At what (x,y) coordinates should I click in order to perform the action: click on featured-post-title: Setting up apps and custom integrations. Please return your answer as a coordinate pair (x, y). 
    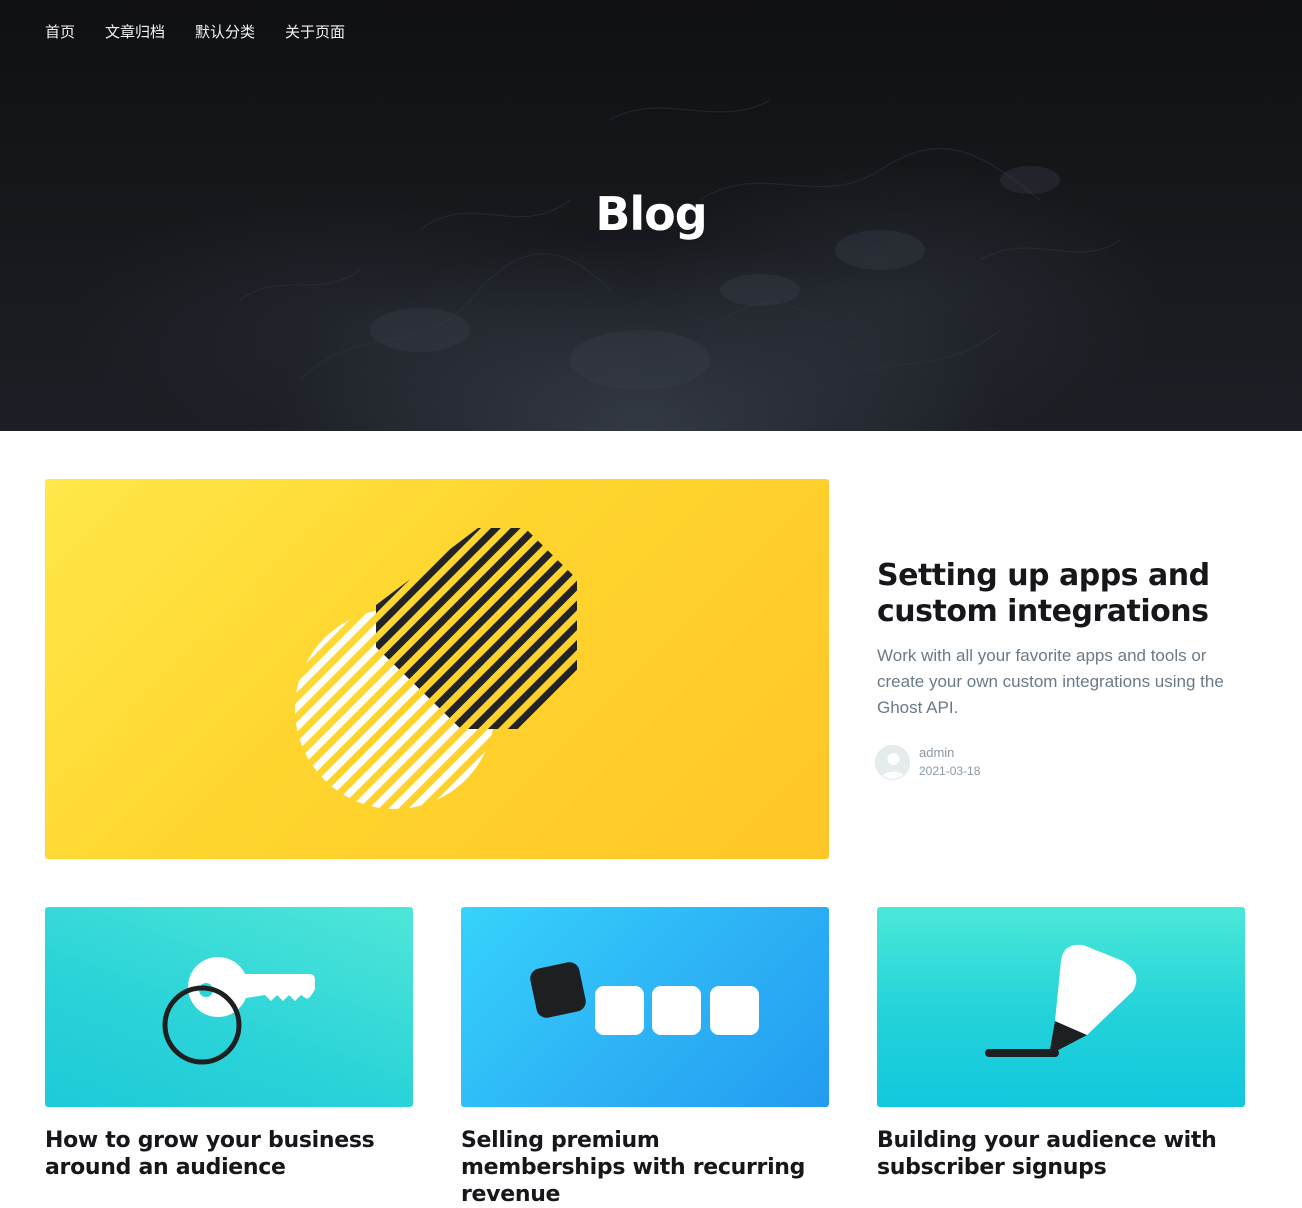
    Looking at the image, I should click on (1067, 594).